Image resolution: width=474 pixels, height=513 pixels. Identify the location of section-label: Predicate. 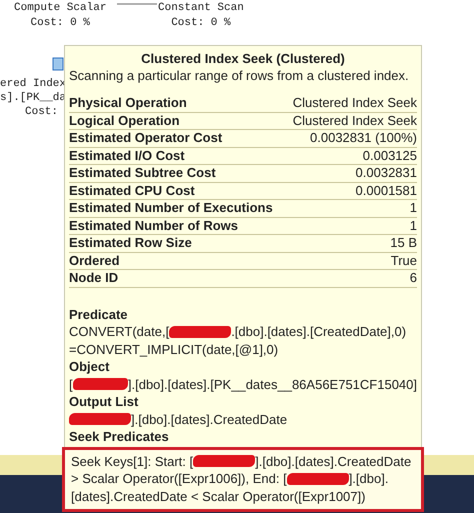
(99, 314).